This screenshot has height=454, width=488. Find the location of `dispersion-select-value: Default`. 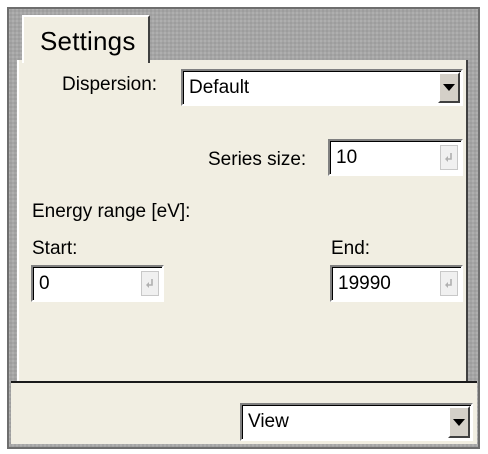

dispersion-select-value: Default is located at coordinates (219, 87).